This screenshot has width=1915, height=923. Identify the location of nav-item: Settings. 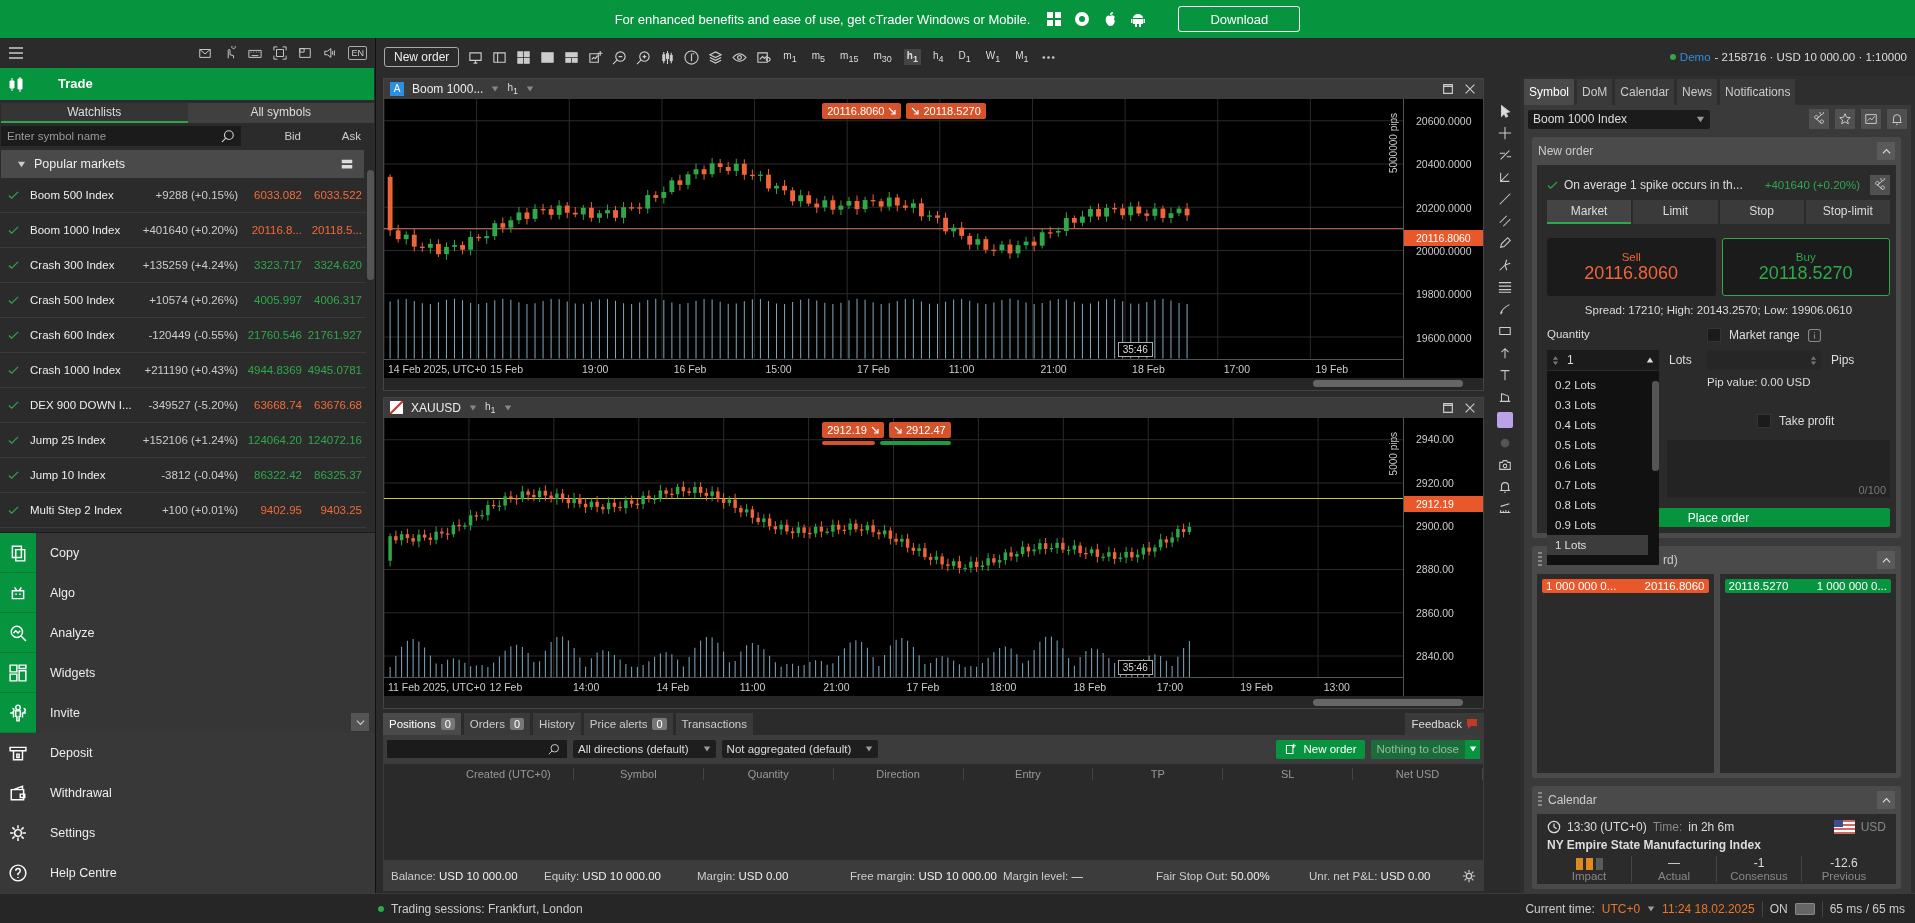
(187, 833).